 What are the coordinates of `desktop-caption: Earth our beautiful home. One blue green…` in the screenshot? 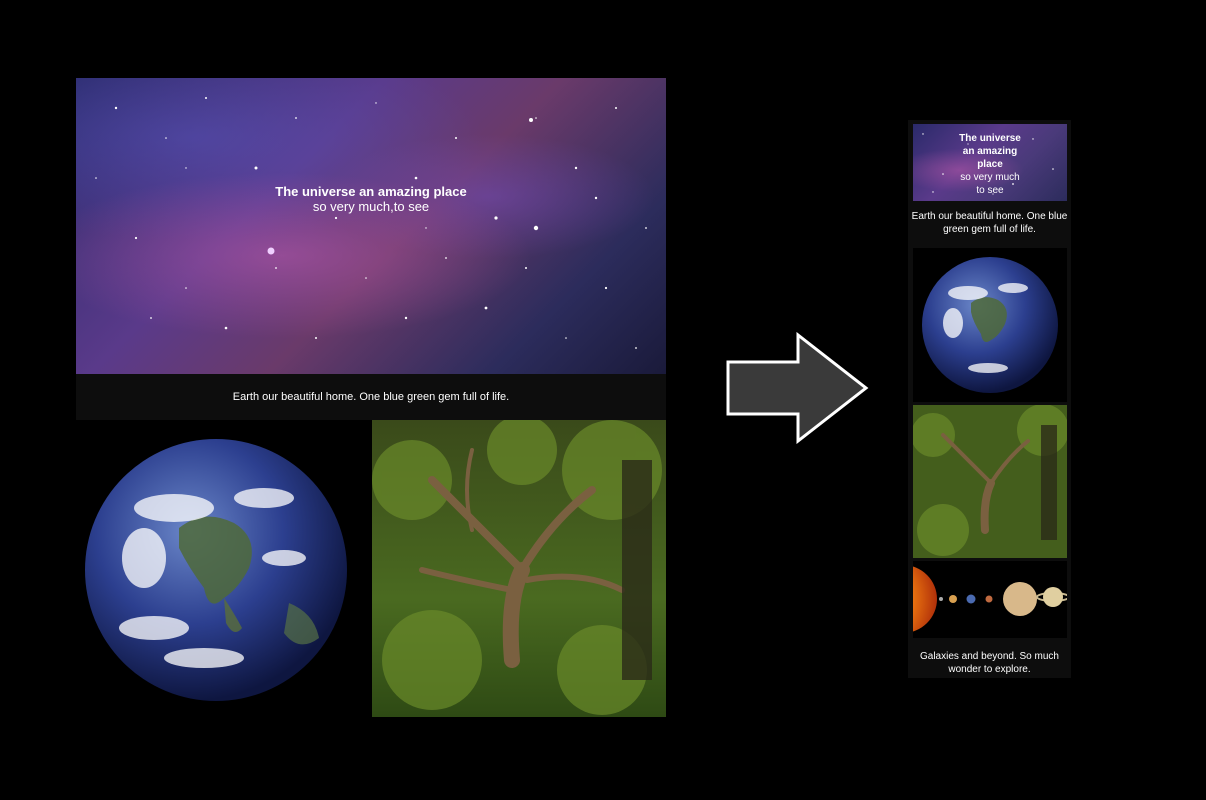 It's located at (371, 397).